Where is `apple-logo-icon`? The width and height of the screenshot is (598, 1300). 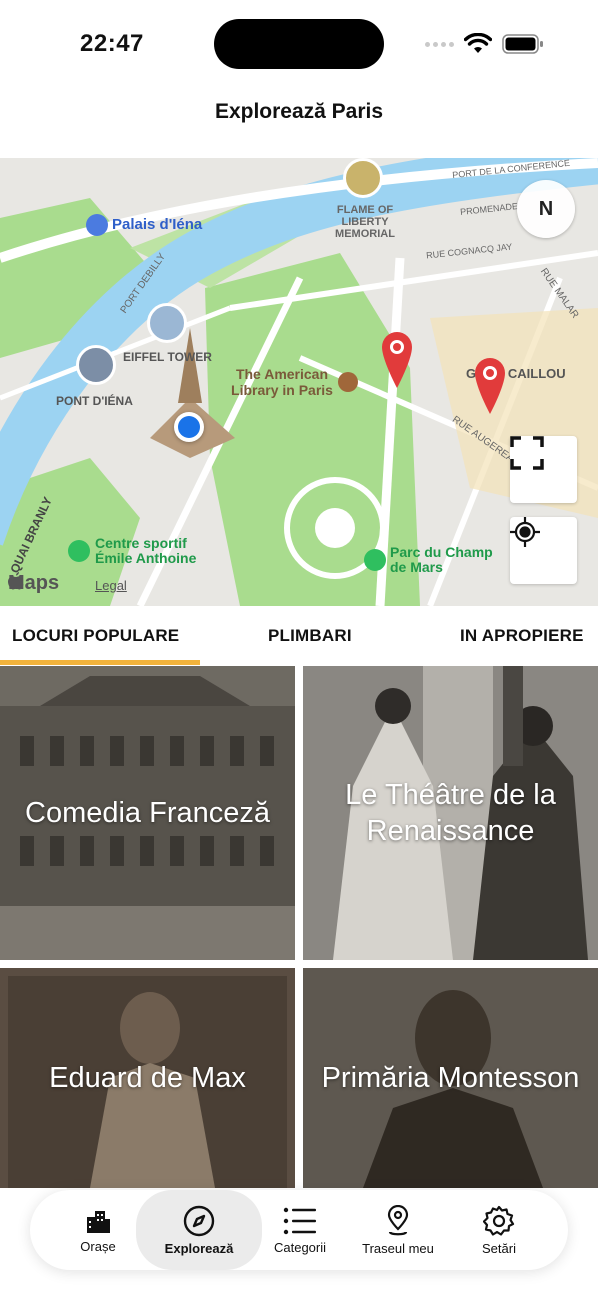
apple-logo-icon is located at coordinates (16, 581).